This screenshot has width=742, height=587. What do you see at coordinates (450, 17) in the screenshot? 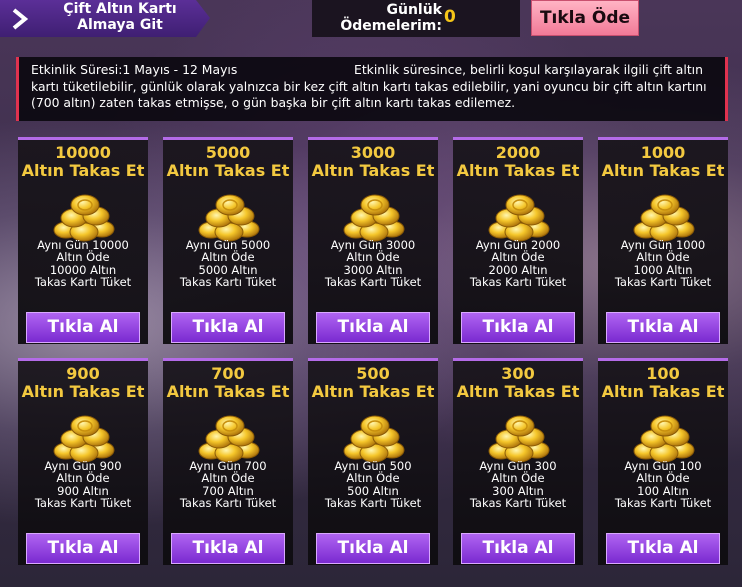
I see `daily-payments-value: 0` at bounding box center [450, 17].